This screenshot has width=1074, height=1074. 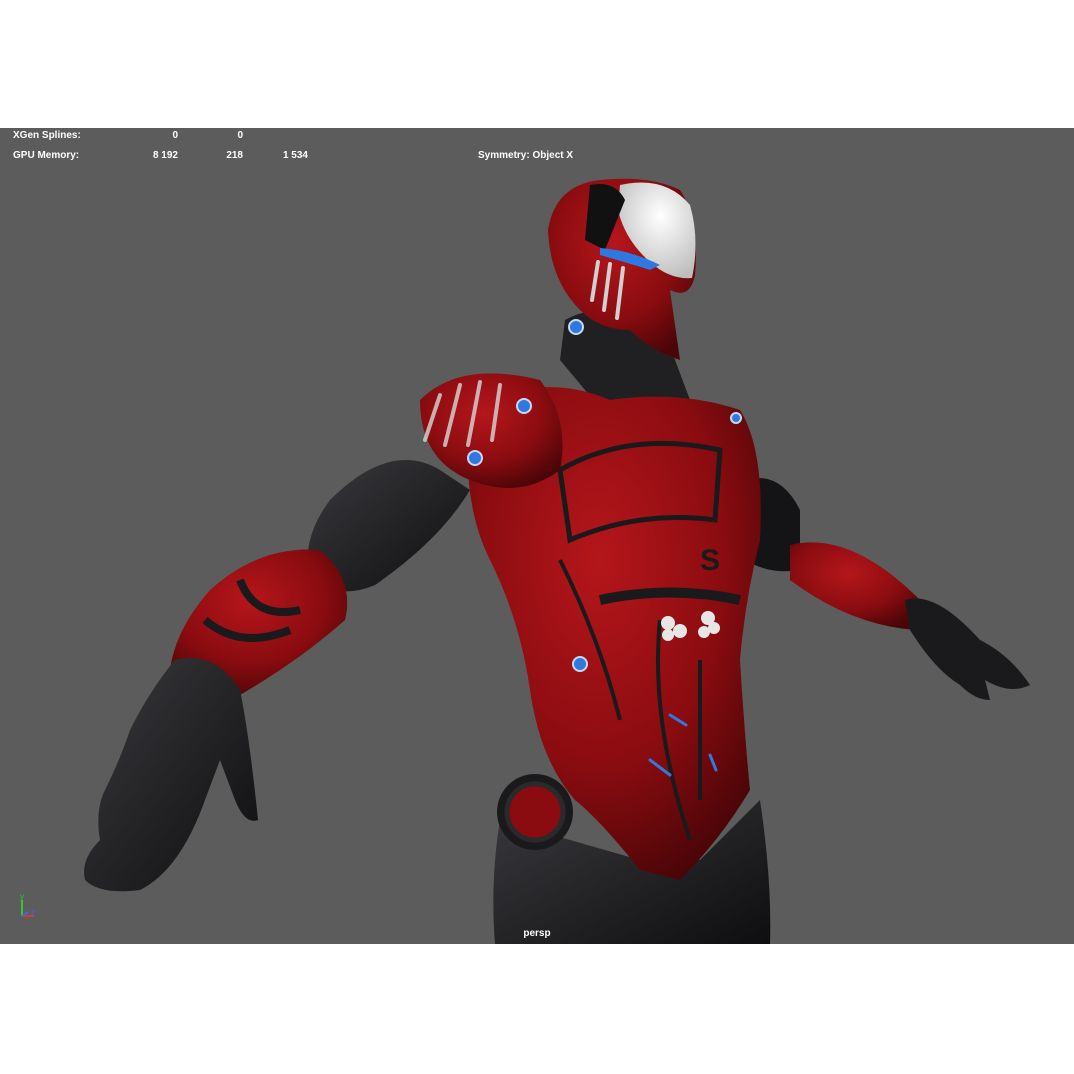 I want to click on hand-right, so click(x=967, y=649).